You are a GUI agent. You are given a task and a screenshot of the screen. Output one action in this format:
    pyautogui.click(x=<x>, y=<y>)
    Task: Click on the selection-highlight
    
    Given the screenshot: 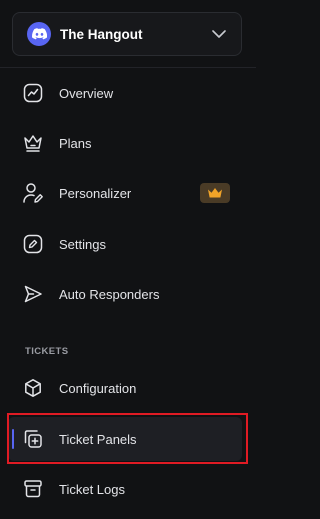 What is the action you would take?
    pyautogui.click(x=127, y=438)
    